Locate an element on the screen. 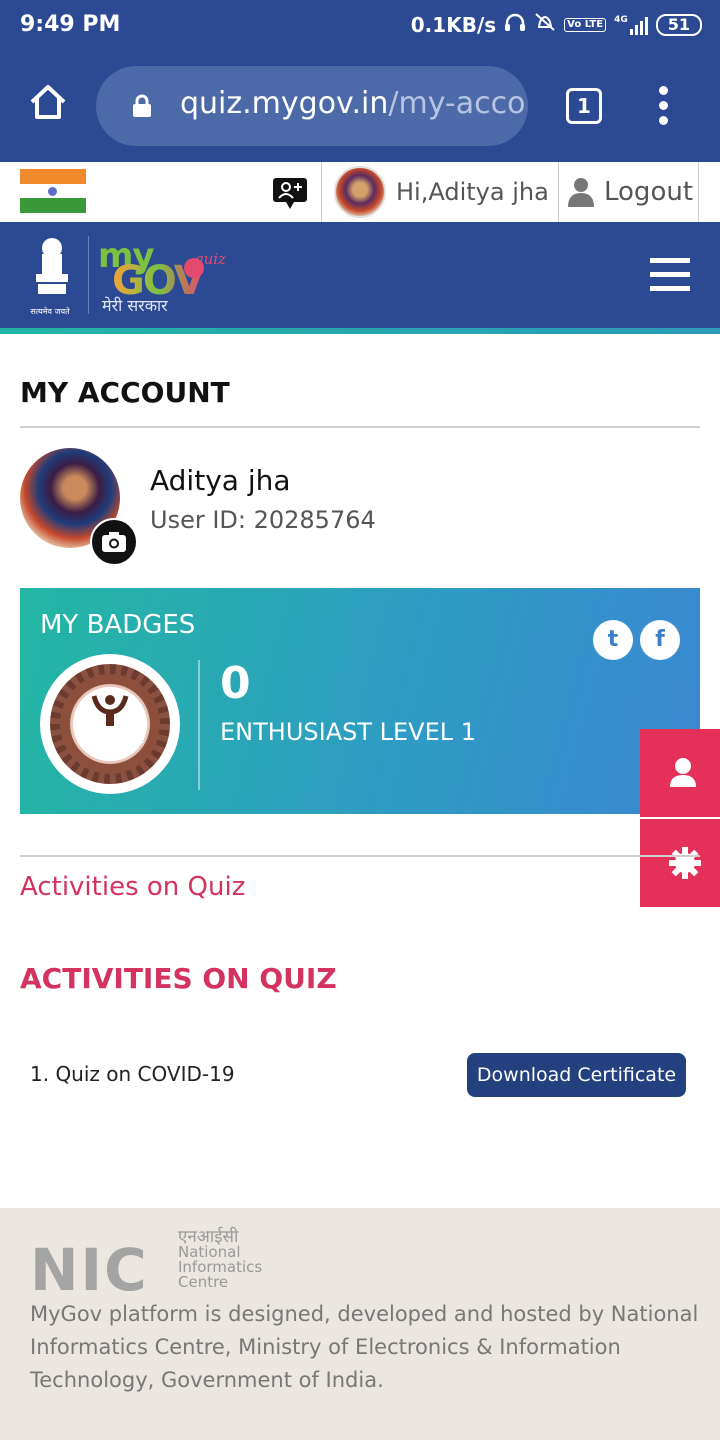 The height and width of the screenshot is (1440, 720). nic-line3: Centre is located at coordinates (203, 1282).